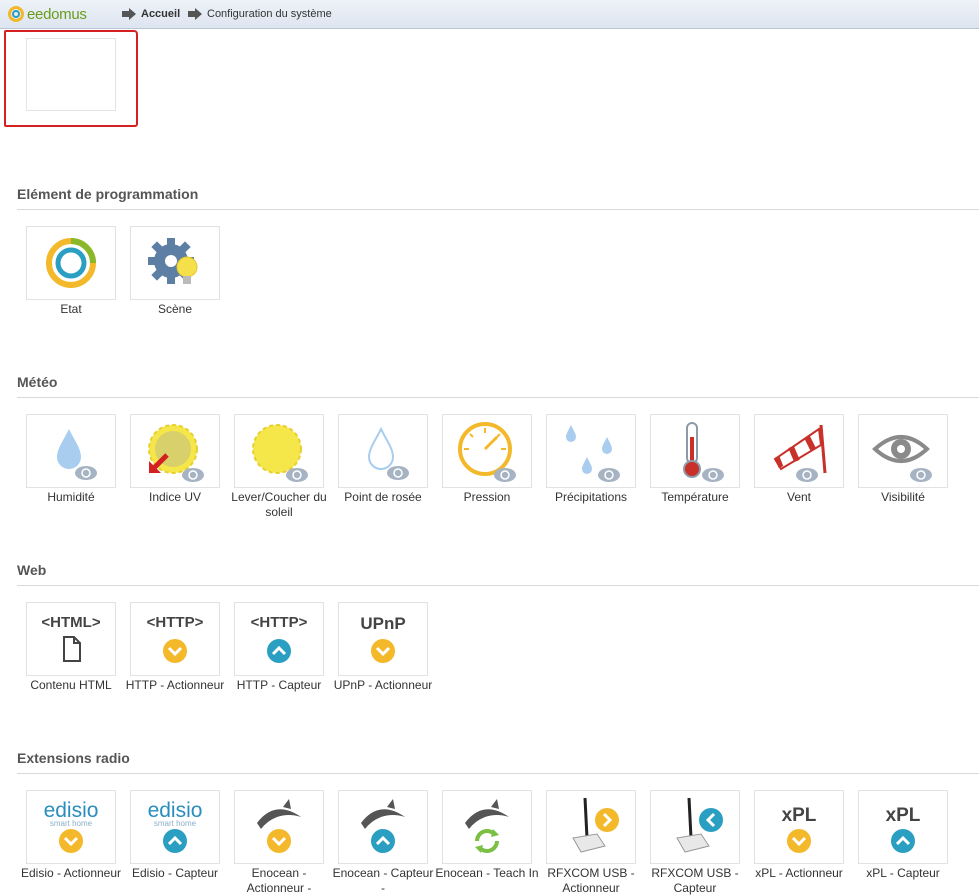  Describe the element at coordinates (489, 14) in the screenshot. I see `top-bar: eedomus Accueil Configuration du système` at that location.